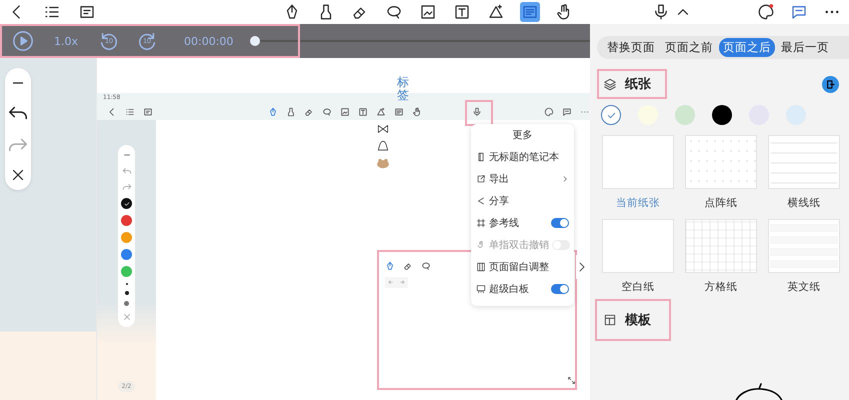 The image size is (849, 400). Describe the element at coordinates (689, 47) in the screenshot. I see `tab: 页面之前` at that location.